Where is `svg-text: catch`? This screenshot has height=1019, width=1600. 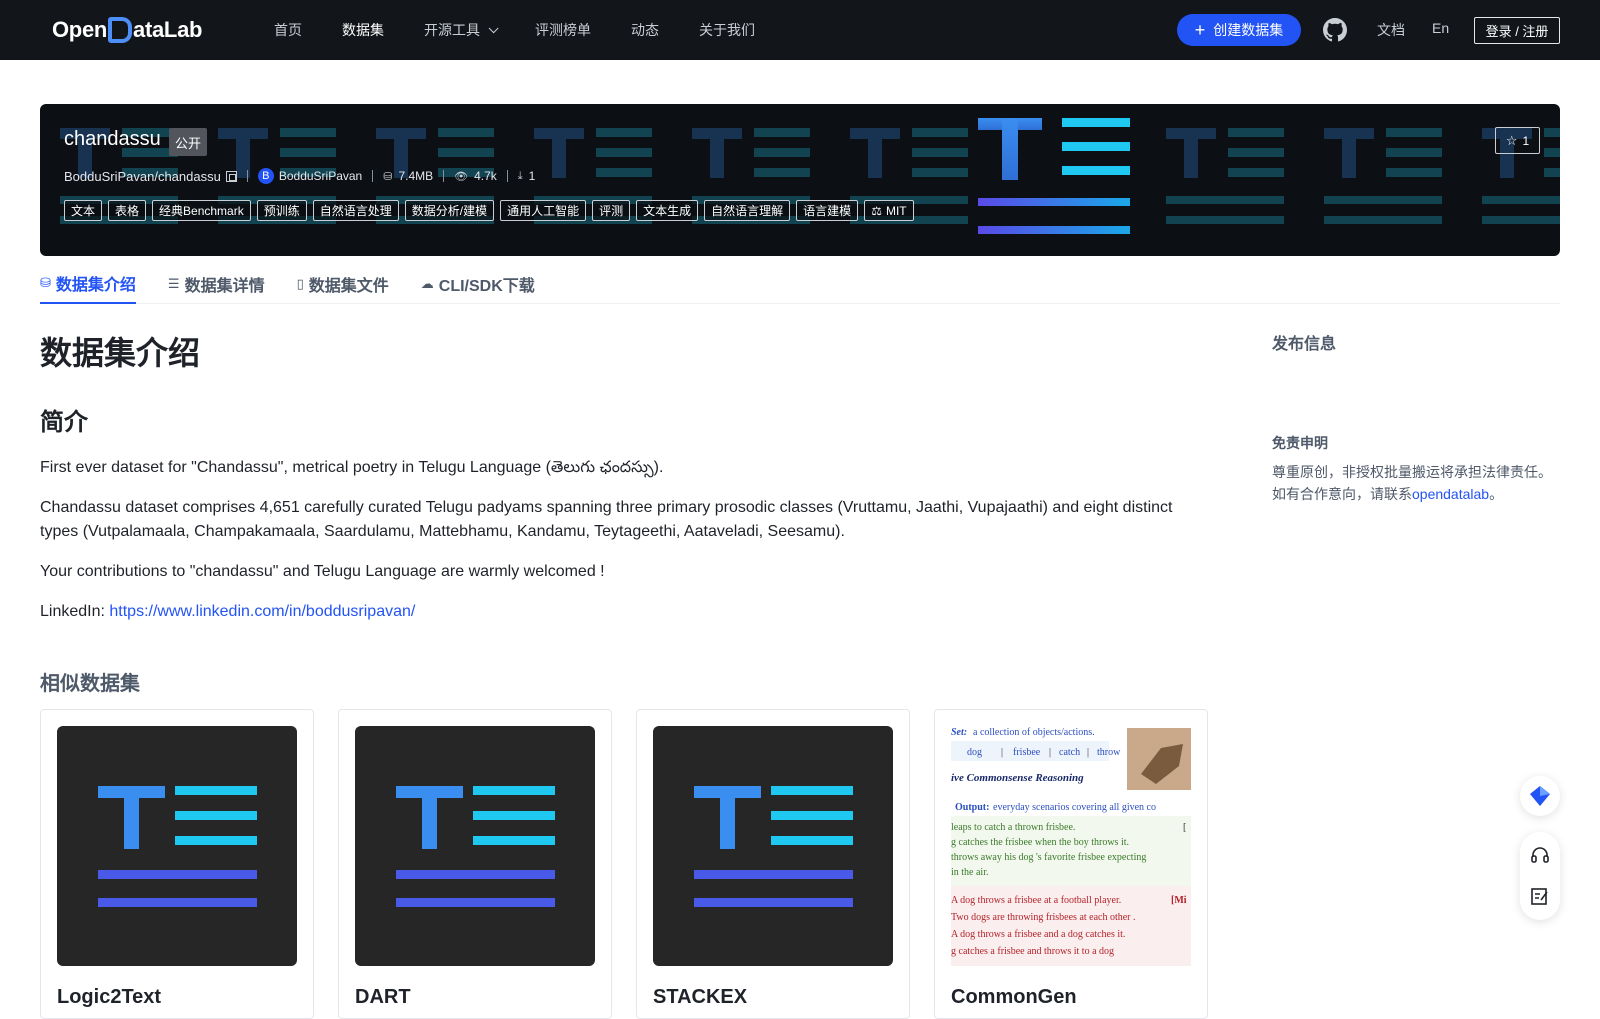 svg-text: catch is located at coordinates (1069, 752).